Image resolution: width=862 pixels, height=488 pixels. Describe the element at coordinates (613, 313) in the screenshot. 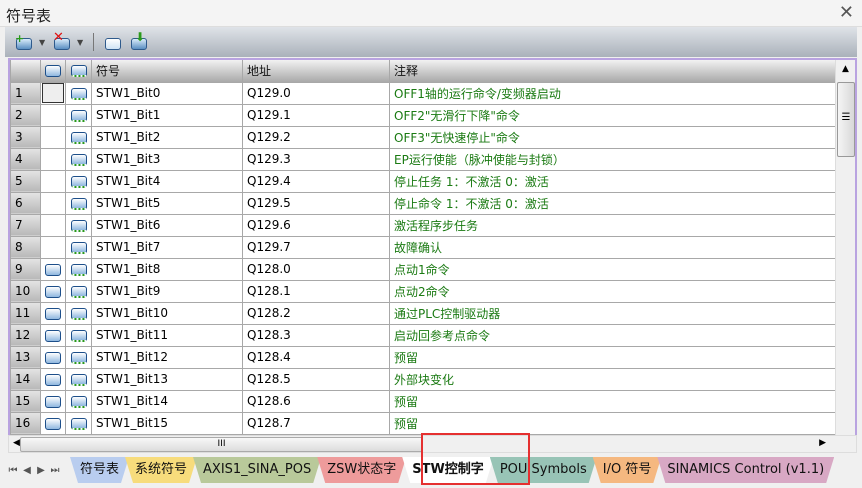

I see `comment-cell: 通过PLC控制驱动器` at that location.